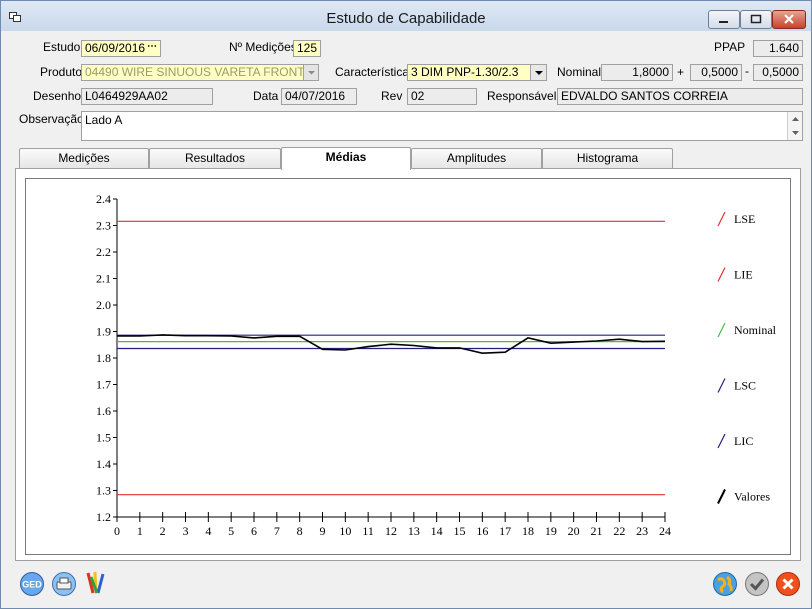 The height and width of the screenshot is (609, 812). What do you see at coordinates (140, 531) in the screenshot?
I see `x-tick-label: 1` at bounding box center [140, 531].